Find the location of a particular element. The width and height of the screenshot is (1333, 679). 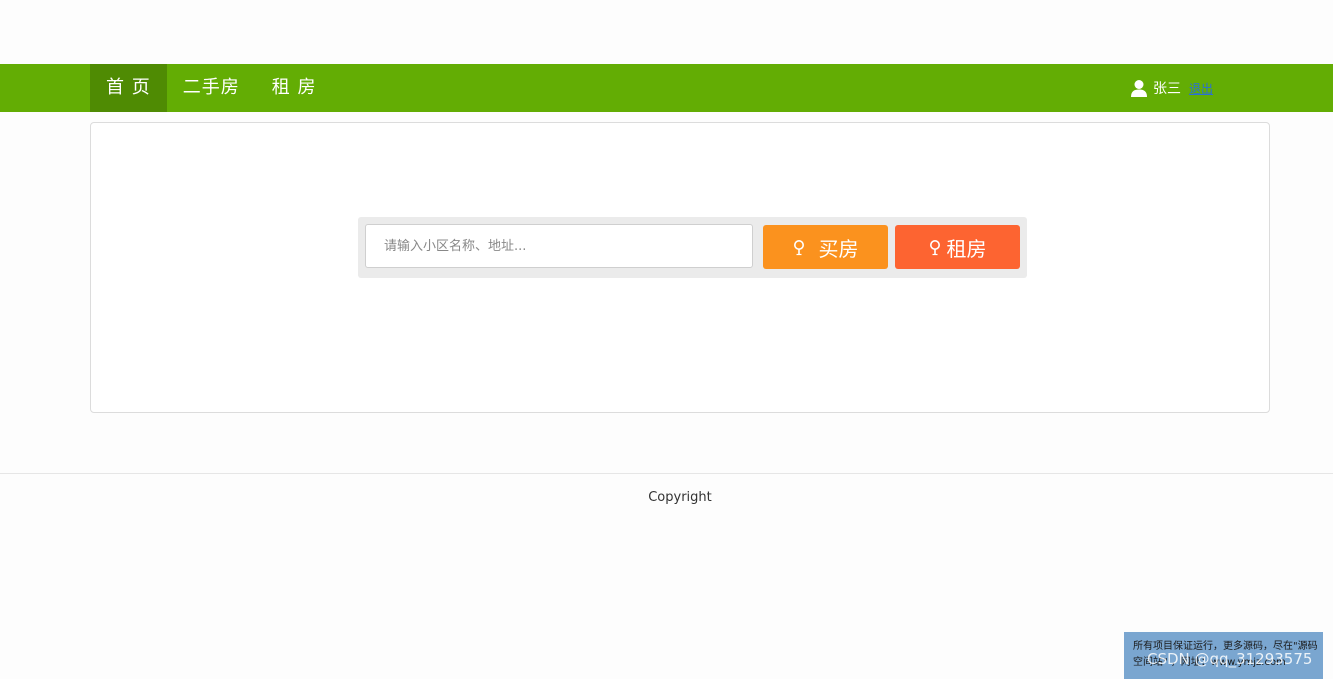

rent-button-label: 租房 is located at coordinates (966, 248).